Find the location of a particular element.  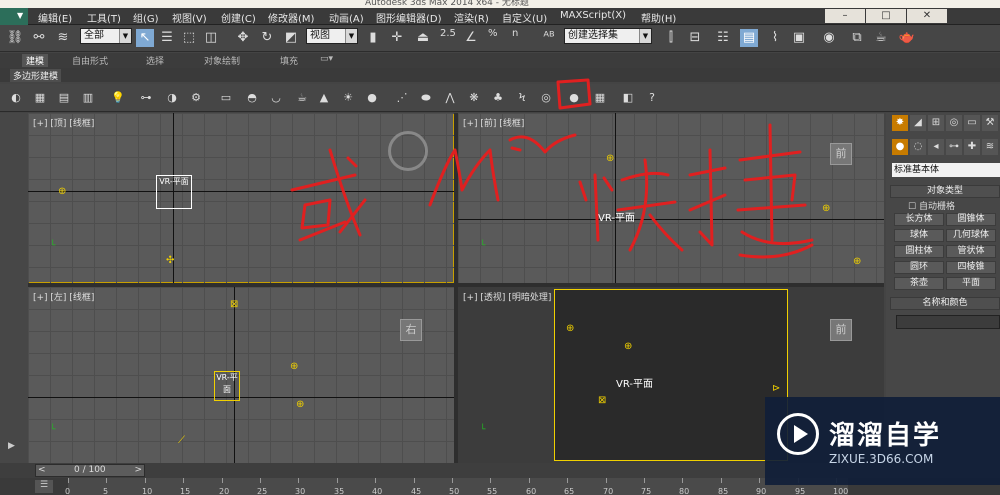

material-ball-icon: ● is located at coordinates (574, 98).